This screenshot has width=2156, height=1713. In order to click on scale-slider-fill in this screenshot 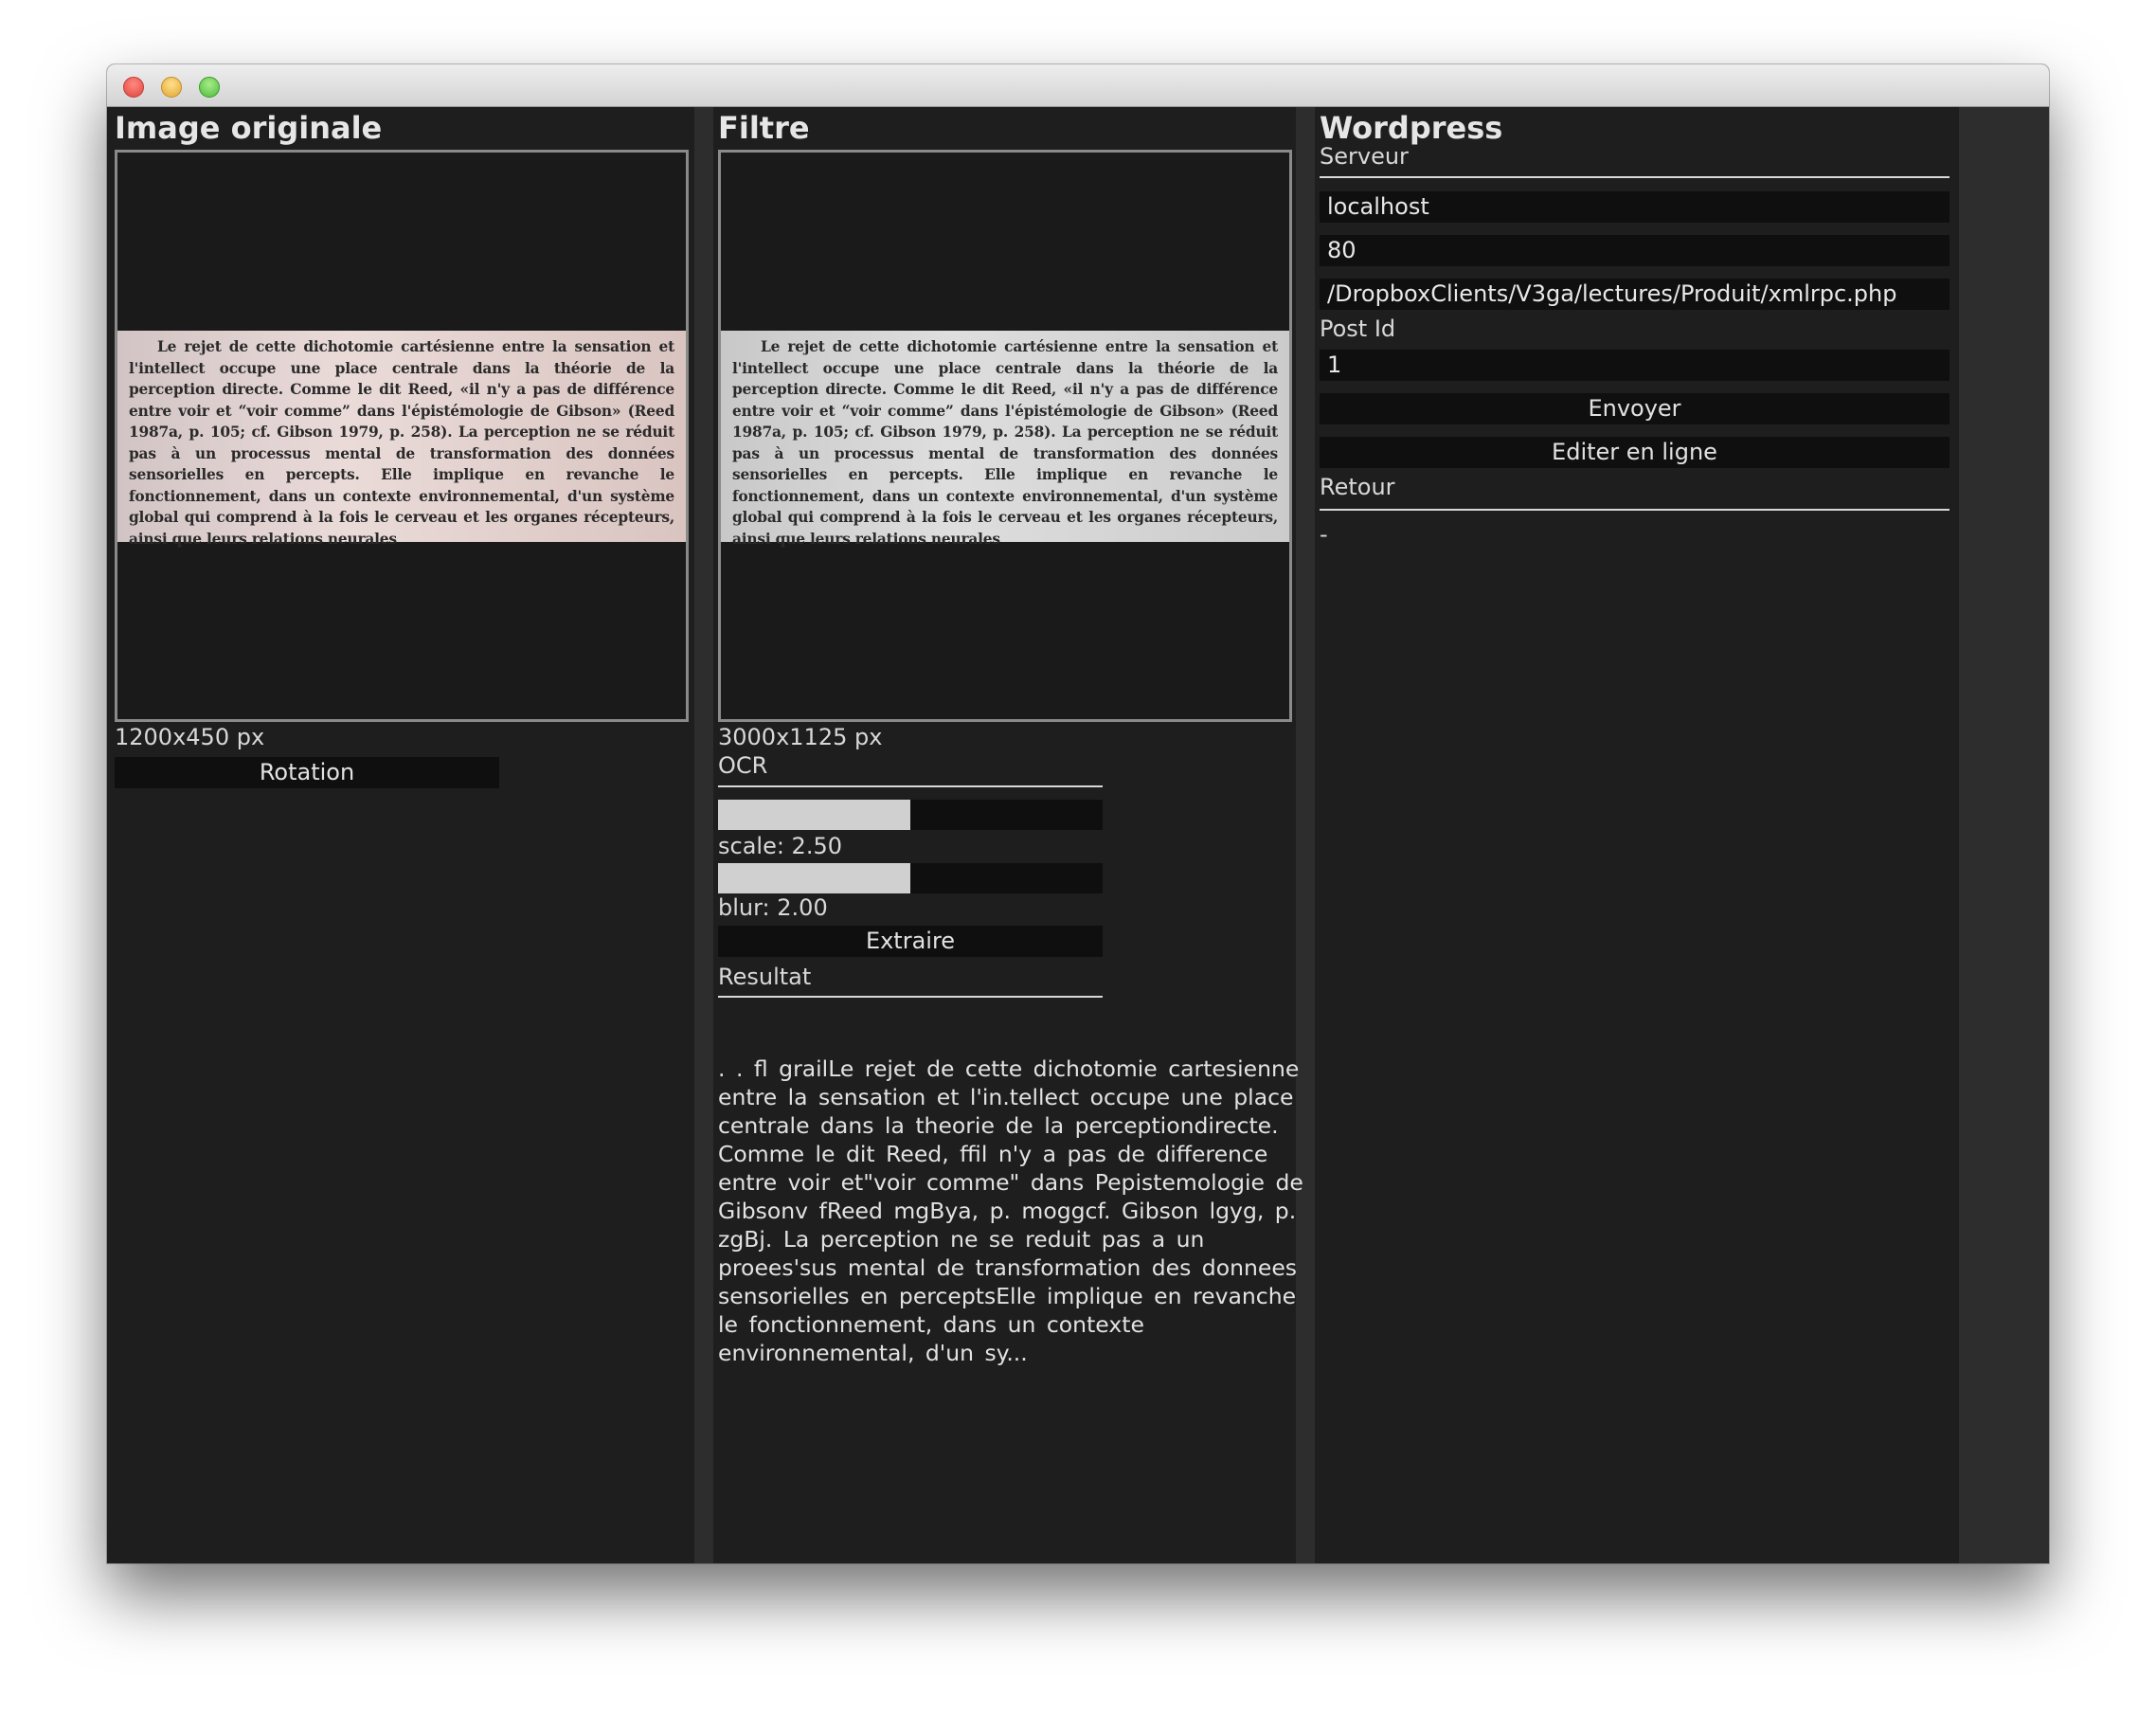, I will do `click(814, 815)`.